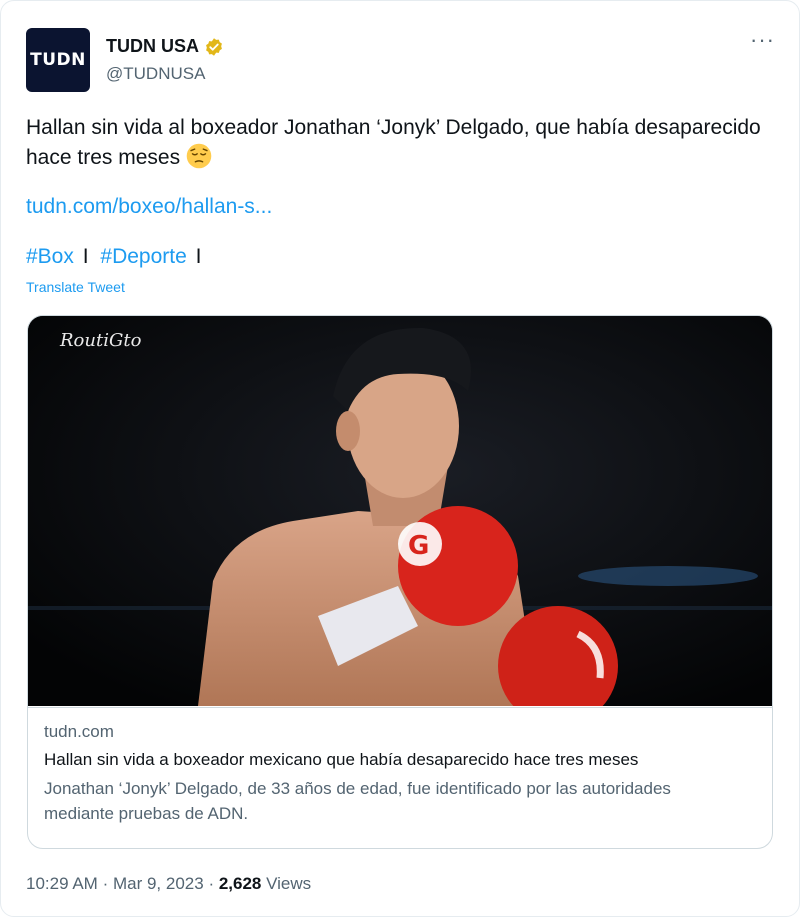 The width and height of the screenshot is (800, 917). I want to click on hashtag-deporte: #Deporte, so click(143, 256).